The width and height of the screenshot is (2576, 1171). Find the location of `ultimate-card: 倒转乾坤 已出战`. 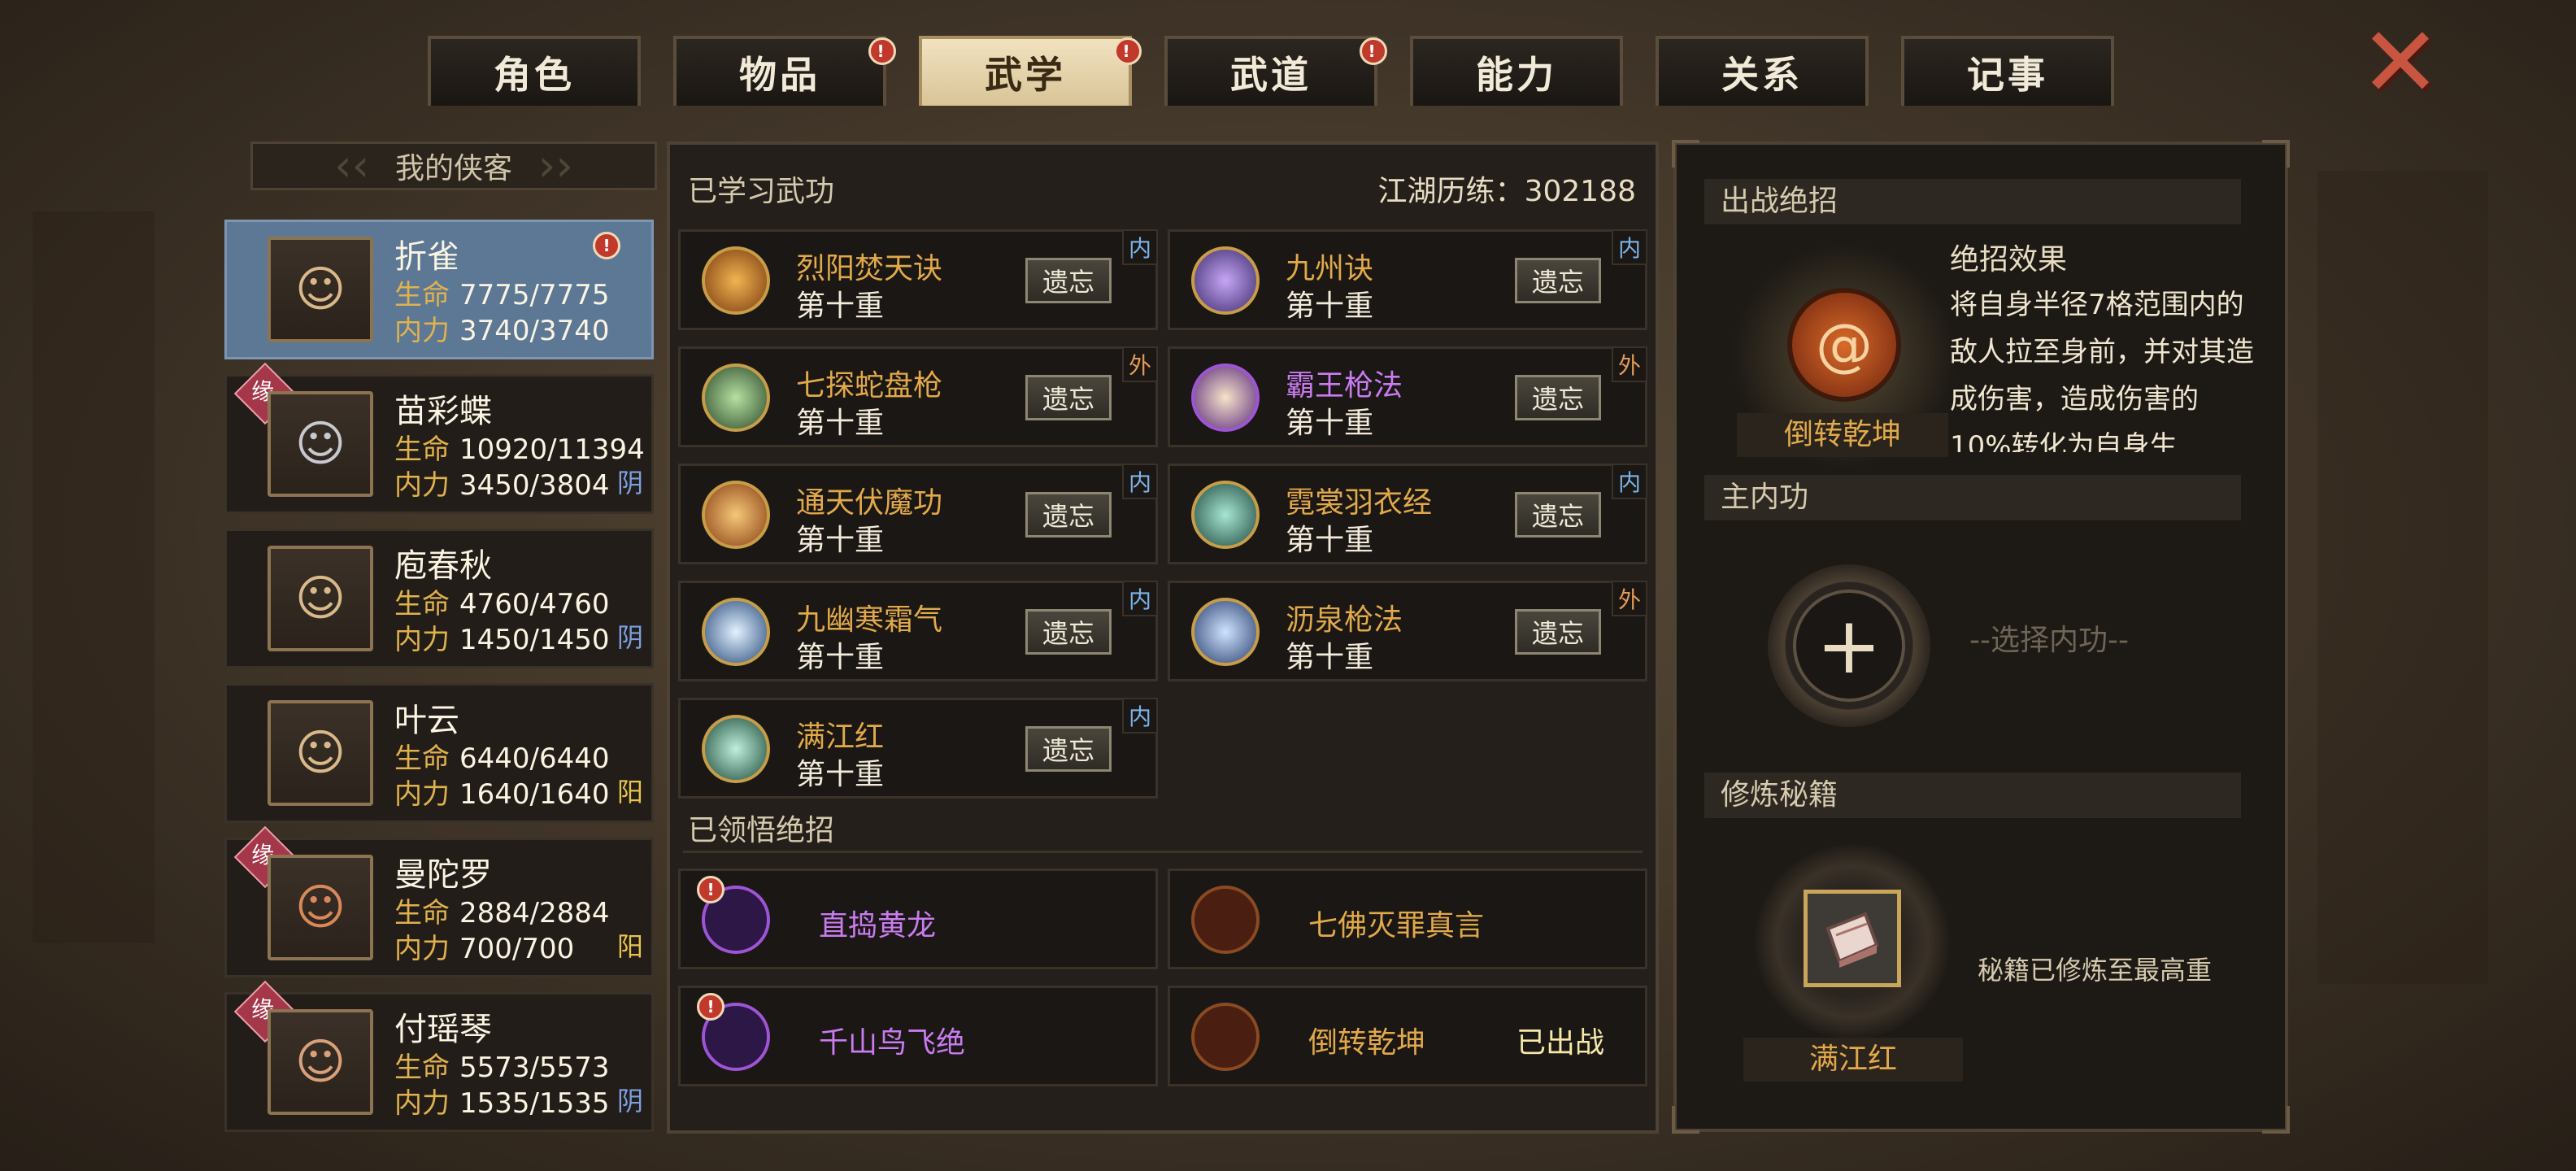

ultimate-card: 倒转乾坤 已出战 is located at coordinates (1408, 1036).